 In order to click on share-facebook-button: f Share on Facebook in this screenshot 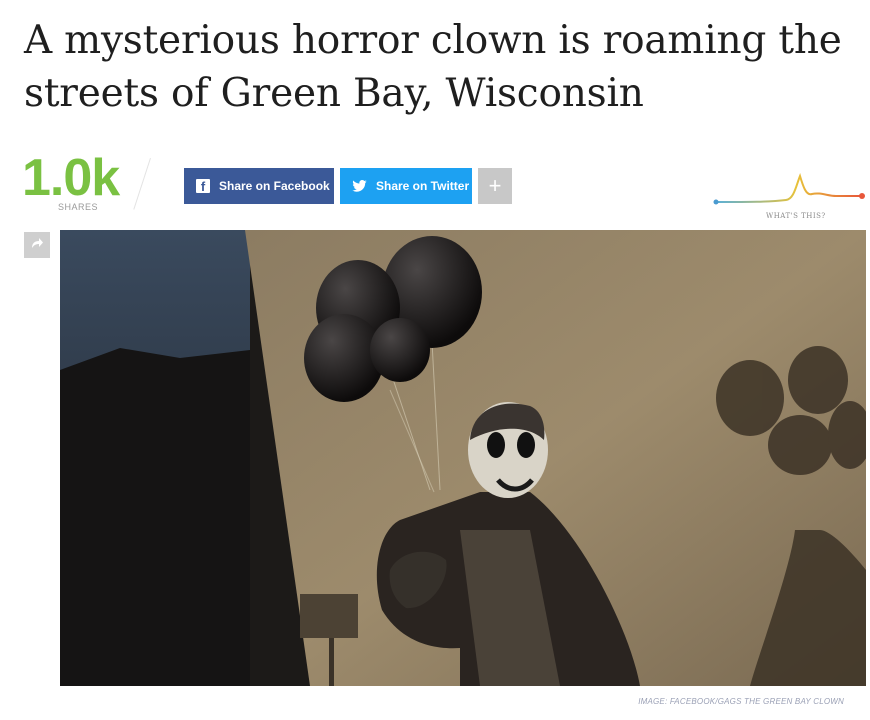, I will do `click(259, 186)`.